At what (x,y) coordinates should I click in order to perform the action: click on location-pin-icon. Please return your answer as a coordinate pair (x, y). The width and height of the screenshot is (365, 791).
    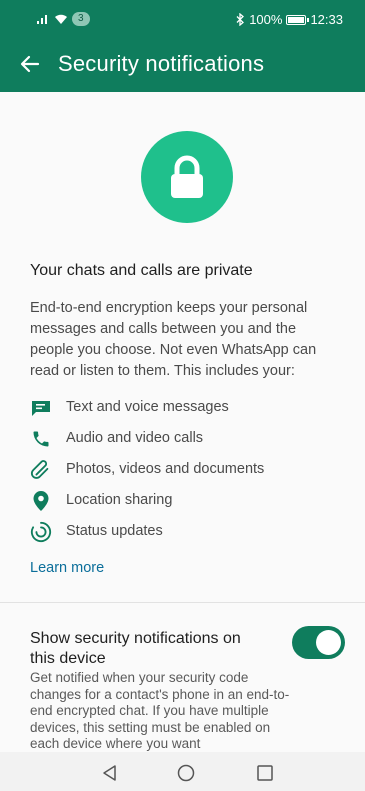
    Looking at the image, I should click on (41, 501).